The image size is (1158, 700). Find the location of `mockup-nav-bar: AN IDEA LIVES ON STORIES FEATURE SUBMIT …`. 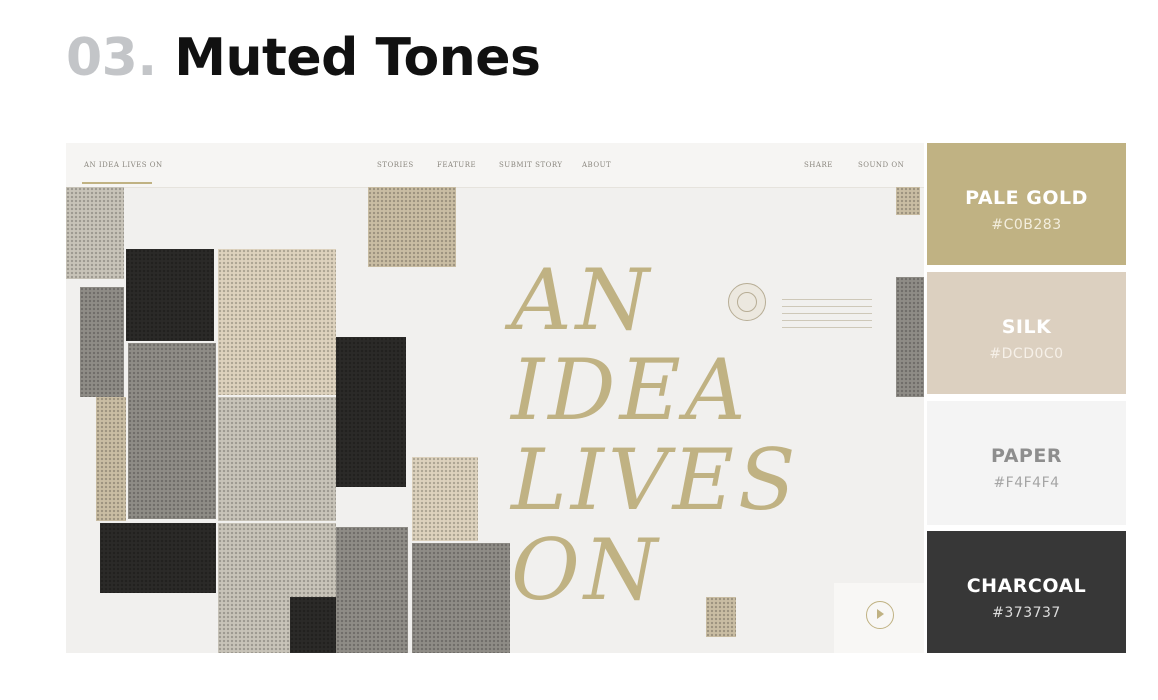

mockup-nav-bar: AN IDEA LIVES ON STORIES FEATURE SUBMIT … is located at coordinates (495, 165).